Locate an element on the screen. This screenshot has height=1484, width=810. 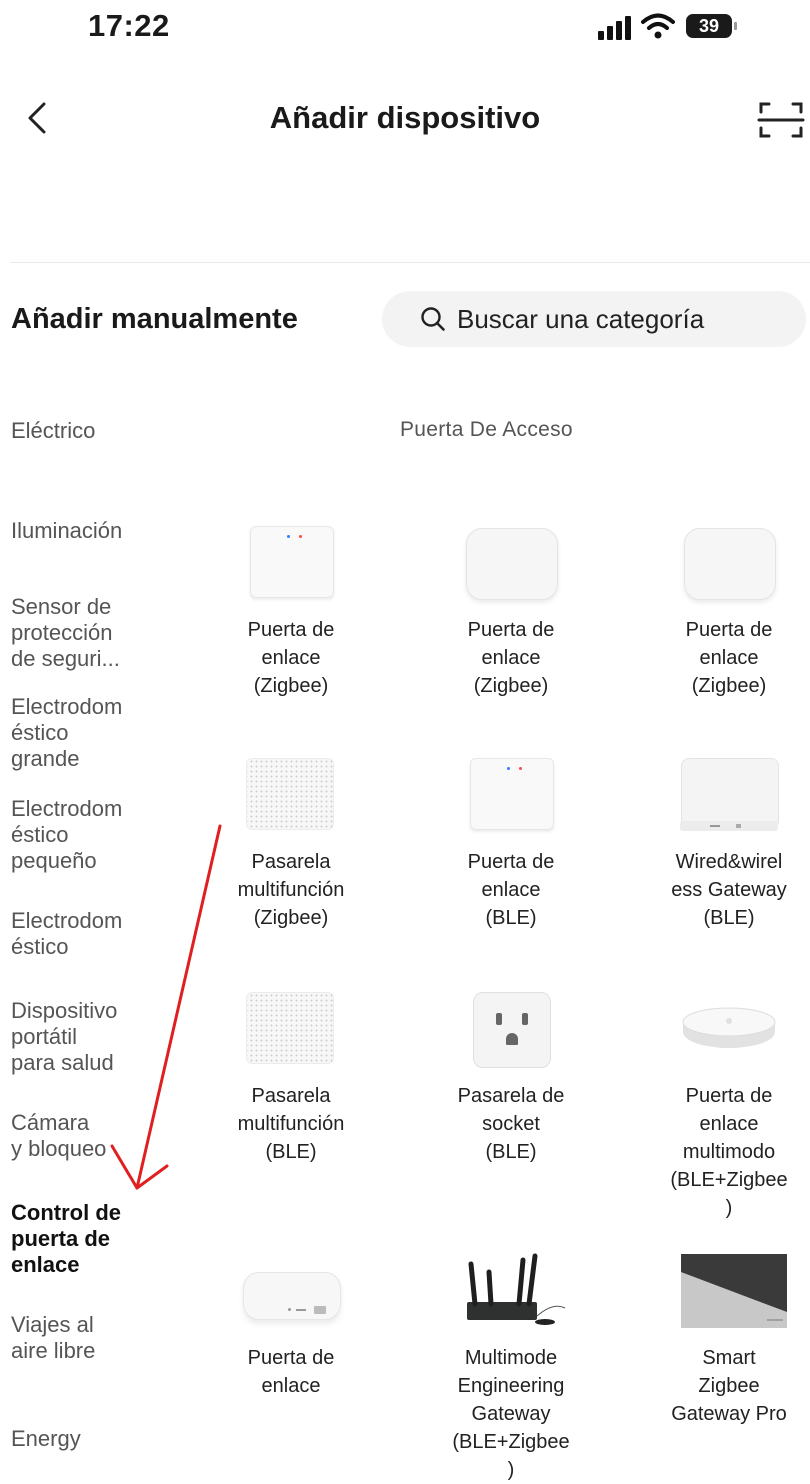
category-search-input: Buscar una categoría is located at coordinates (594, 319).